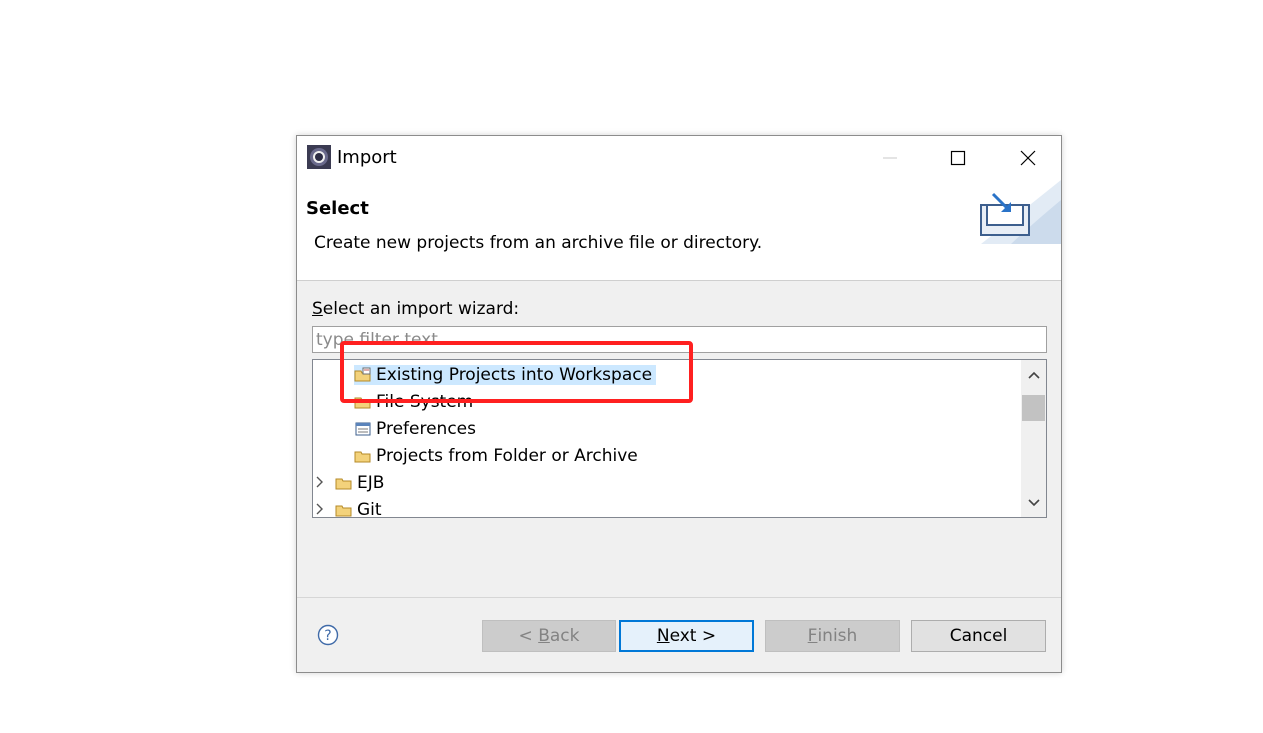 Image resolution: width=1263 pixels, height=733 pixels. I want to click on tree-item-projects-from-folder: Projects from Folder or Archive, so click(496, 455).